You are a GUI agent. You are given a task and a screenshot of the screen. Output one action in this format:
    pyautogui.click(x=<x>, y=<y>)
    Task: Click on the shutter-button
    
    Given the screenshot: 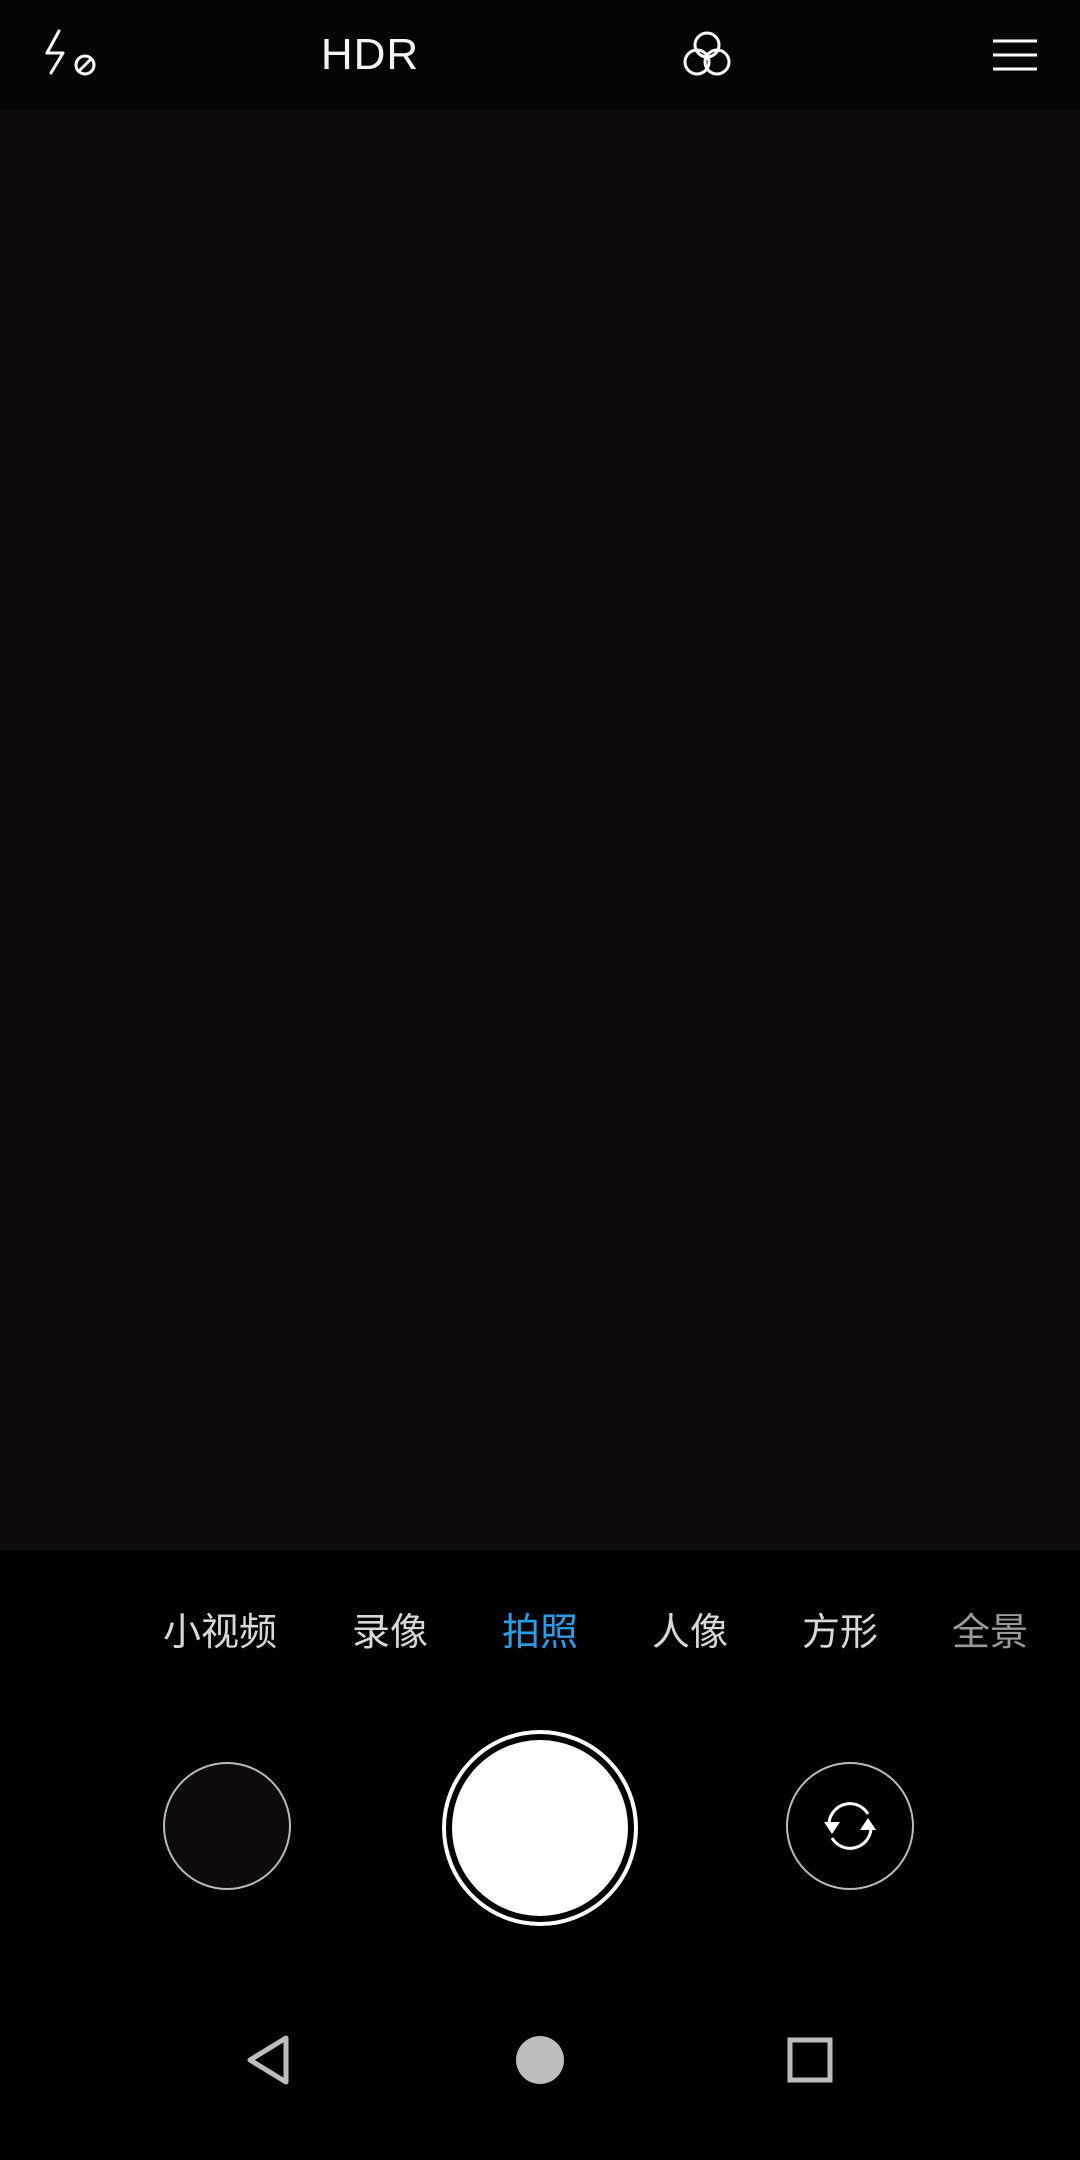 What is the action you would take?
    pyautogui.click(x=540, y=1828)
    